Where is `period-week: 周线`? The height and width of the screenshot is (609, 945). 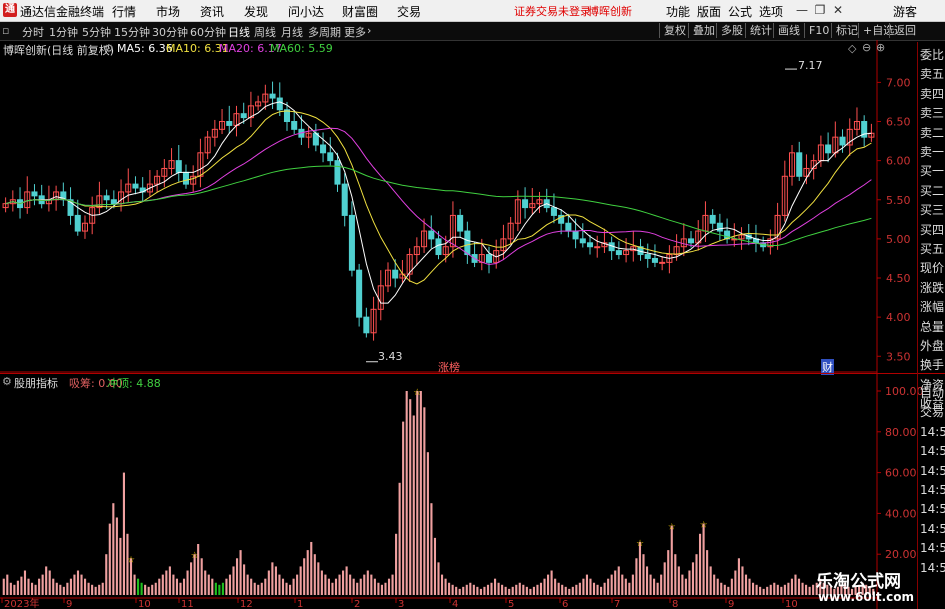
period-week: 周线 is located at coordinates (265, 32).